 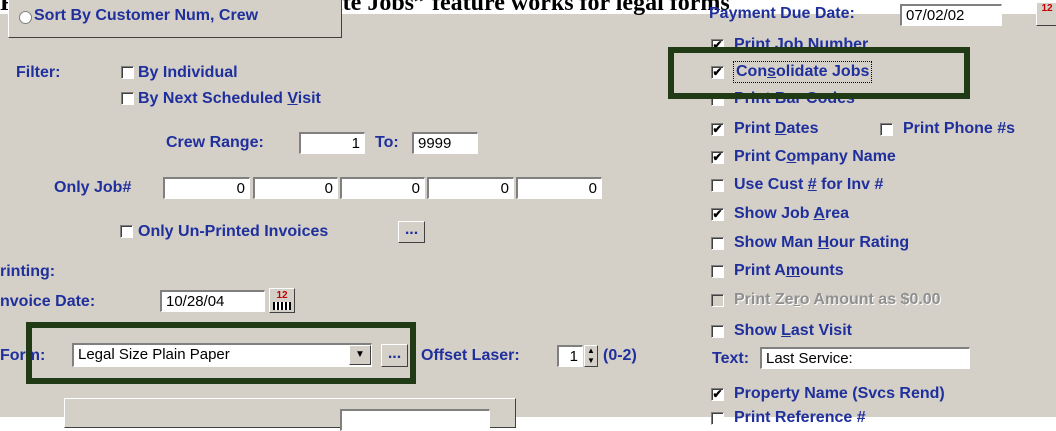 I want to click on payment-due-label: Payment Due Date:, so click(x=782, y=13).